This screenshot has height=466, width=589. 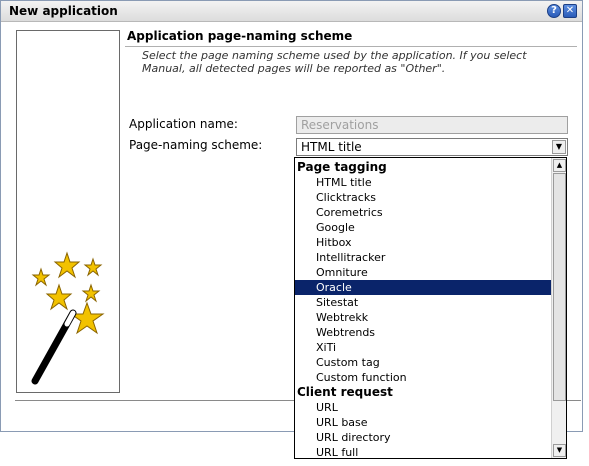 What do you see at coordinates (183, 124) in the screenshot?
I see `app-name-label: Application name:` at bounding box center [183, 124].